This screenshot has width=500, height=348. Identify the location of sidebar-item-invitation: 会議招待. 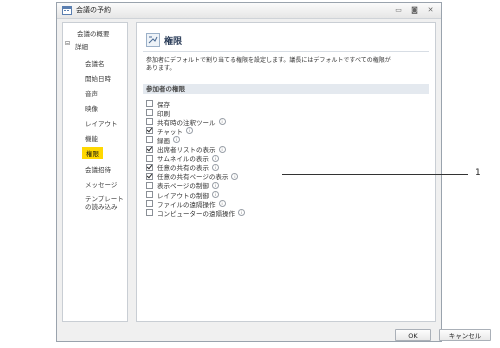
(98, 169).